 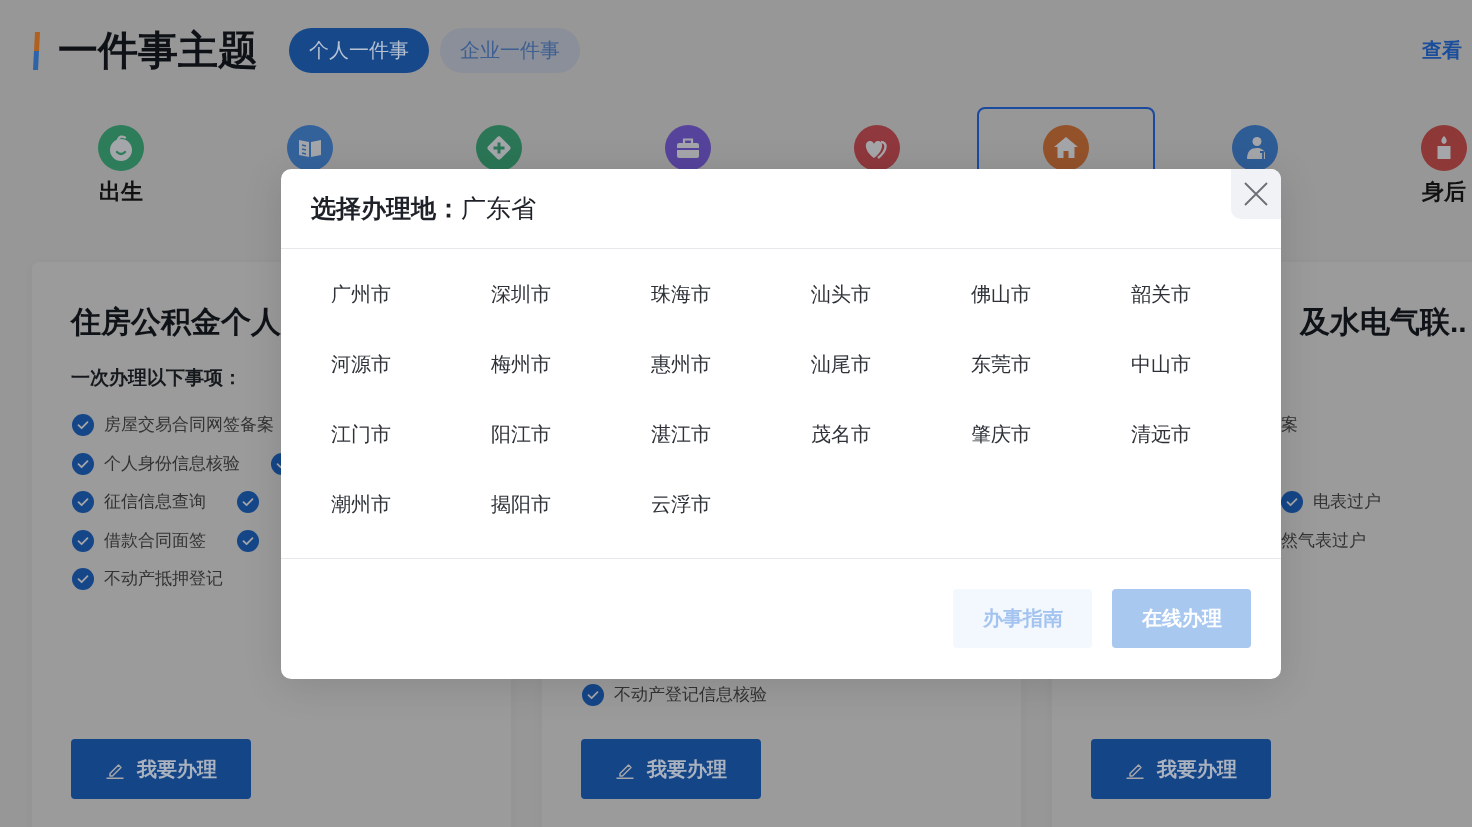 I want to click on task-label: 不动产抵押登记, so click(x=163, y=579).